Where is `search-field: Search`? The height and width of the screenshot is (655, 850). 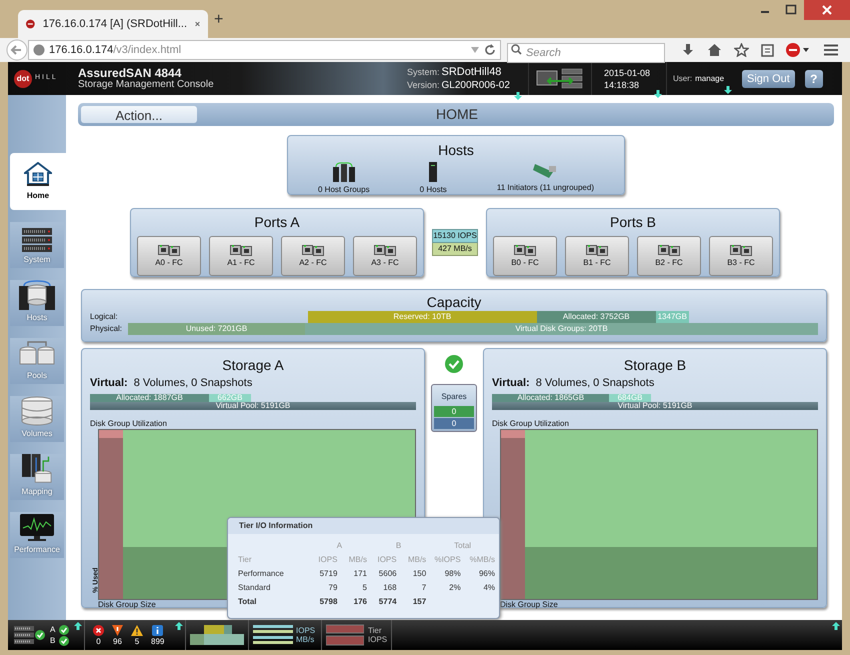 search-field: Search is located at coordinates (586, 53).